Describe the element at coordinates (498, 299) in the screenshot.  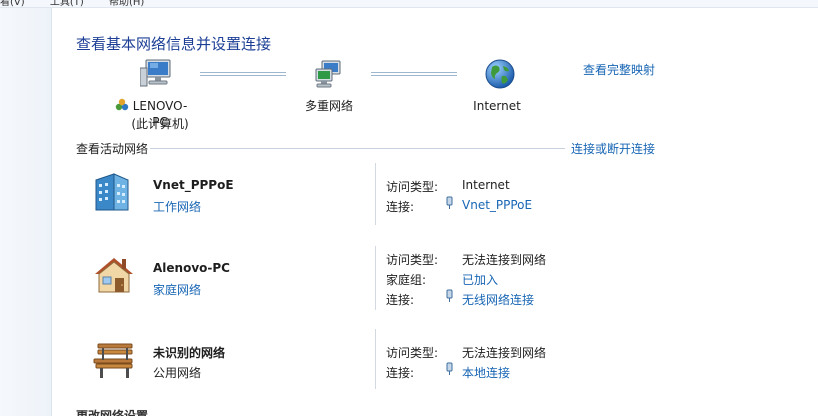
I see `connection-link-2: 无线网络连接` at that location.